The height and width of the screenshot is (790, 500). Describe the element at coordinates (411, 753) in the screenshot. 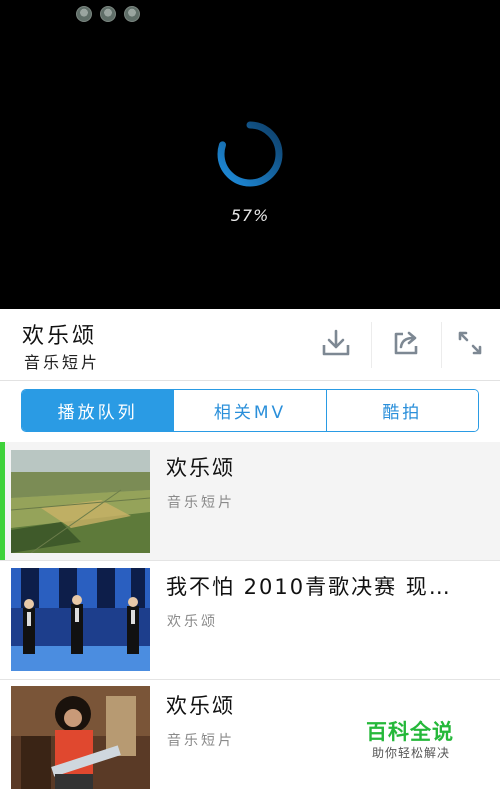

I see `watermark-subtitle: 助你轻松解决` at that location.